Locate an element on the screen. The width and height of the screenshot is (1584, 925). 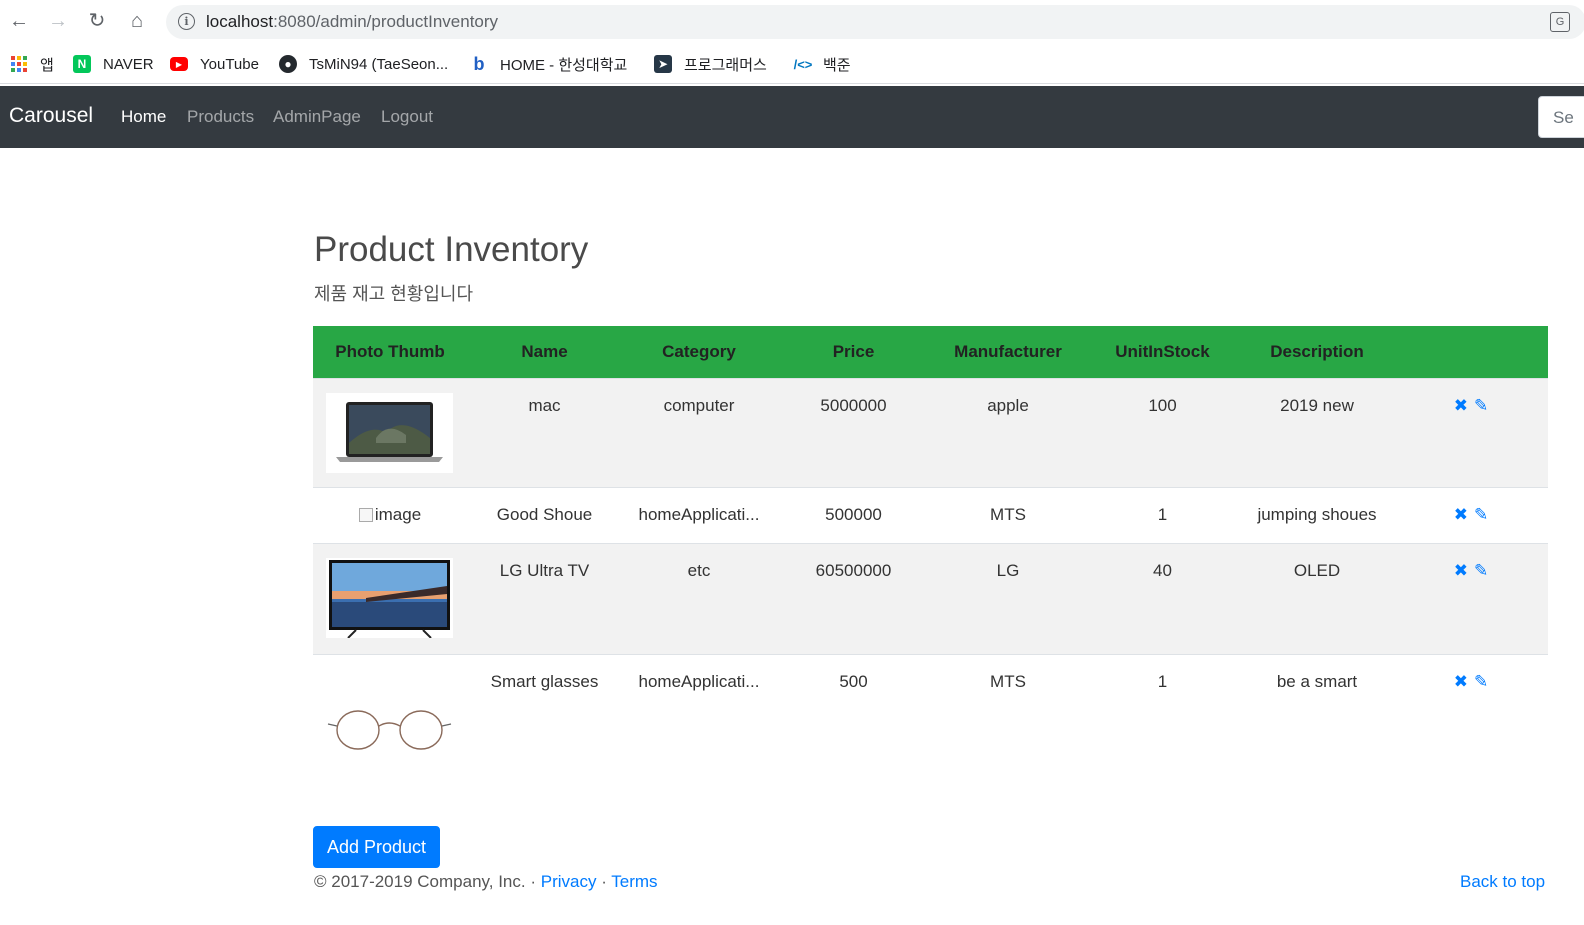
stock-cell: 100 is located at coordinates (1162, 432).